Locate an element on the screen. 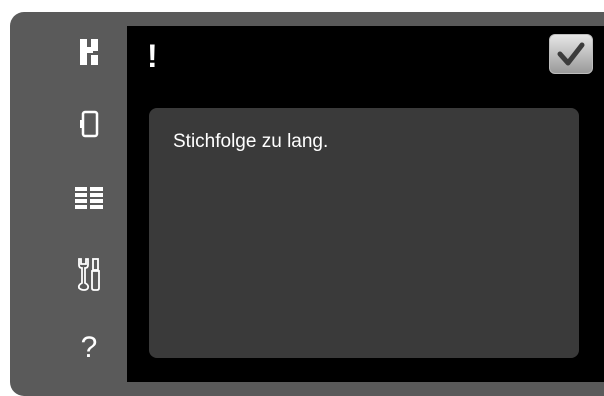 Image resolution: width=604 pixels, height=396 pixels. sidebar: ? is located at coordinates (89, 204).